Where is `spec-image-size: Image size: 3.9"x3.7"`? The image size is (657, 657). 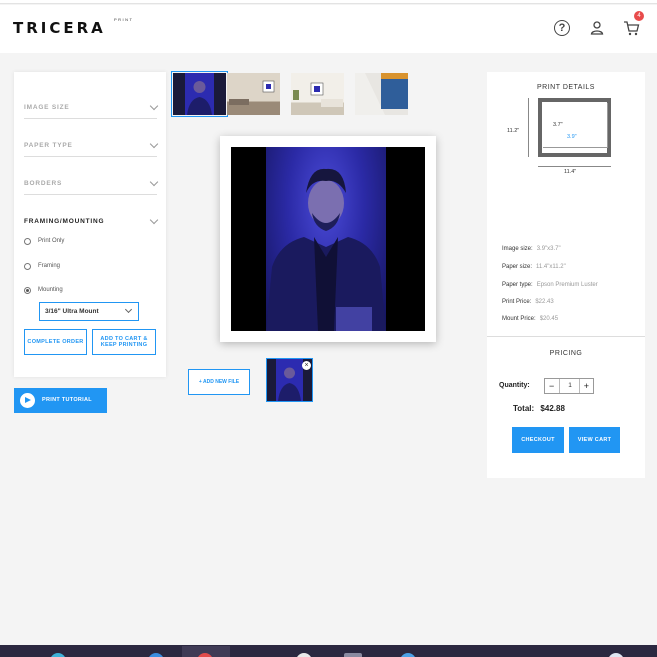 spec-image-size: Image size: 3.9"x3.7" is located at coordinates (531, 249).